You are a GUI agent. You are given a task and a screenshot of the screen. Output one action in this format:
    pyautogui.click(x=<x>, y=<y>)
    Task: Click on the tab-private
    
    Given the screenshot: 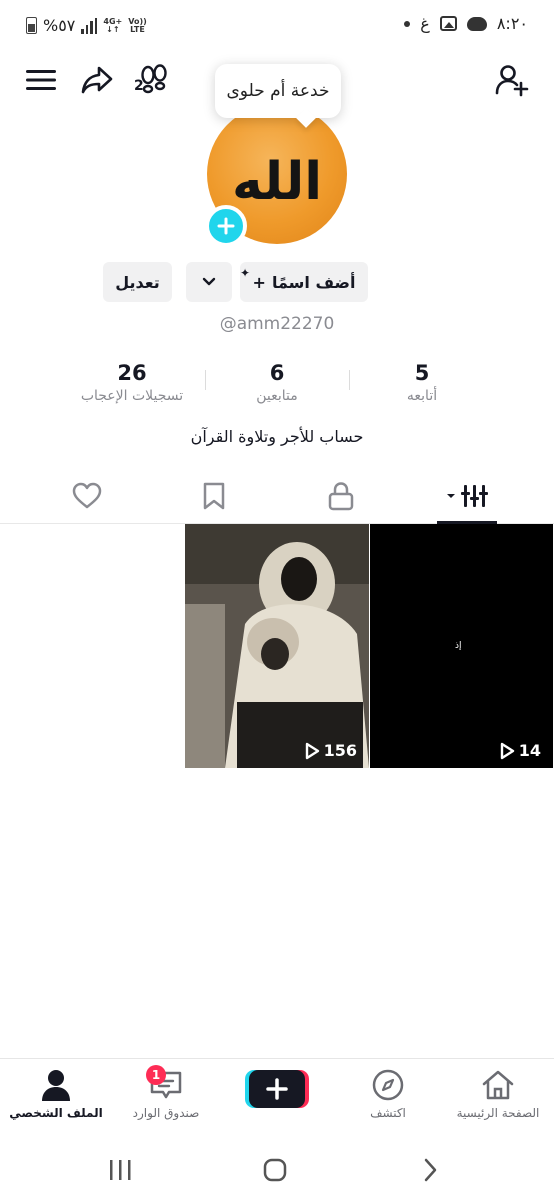 What is the action you would take?
    pyautogui.click(x=341, y=496)
    